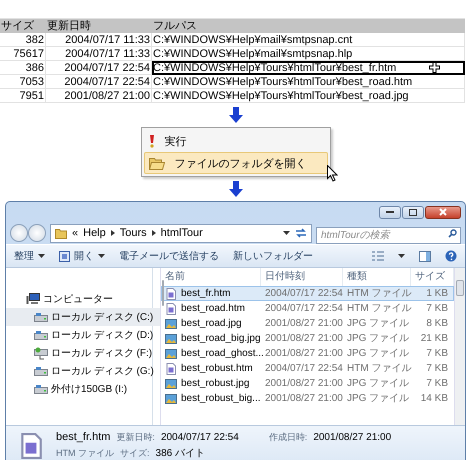  I want to click on file-row: best_road_ghost...2001/08/27 21:00 JPG ファイル 7 KB, so click(307, 353).